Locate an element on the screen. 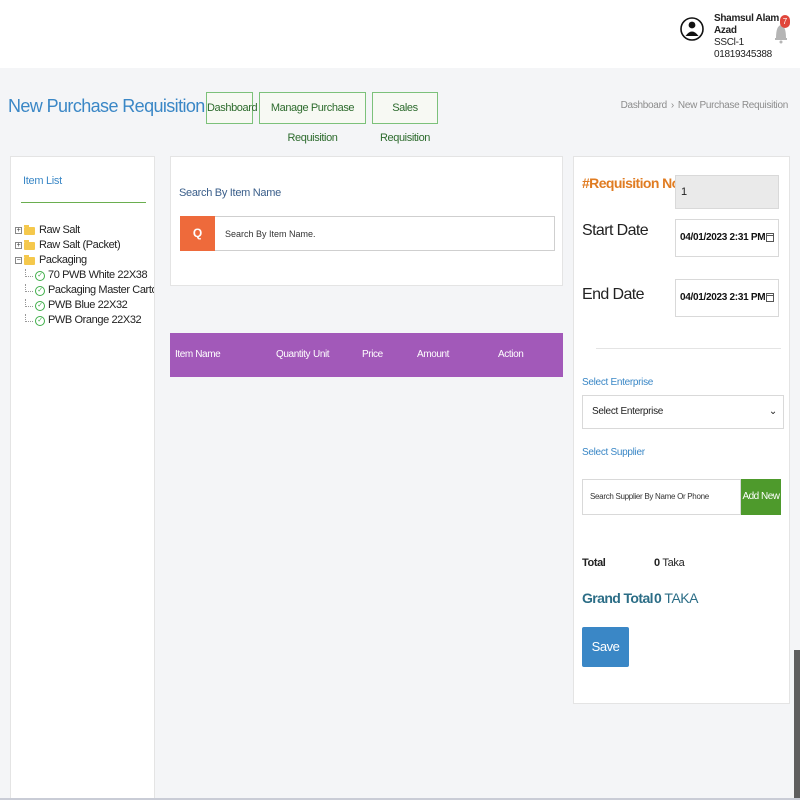 The image size is (800, 800). add-new-supplier-button: Add New is located at coordinates (761, 497).